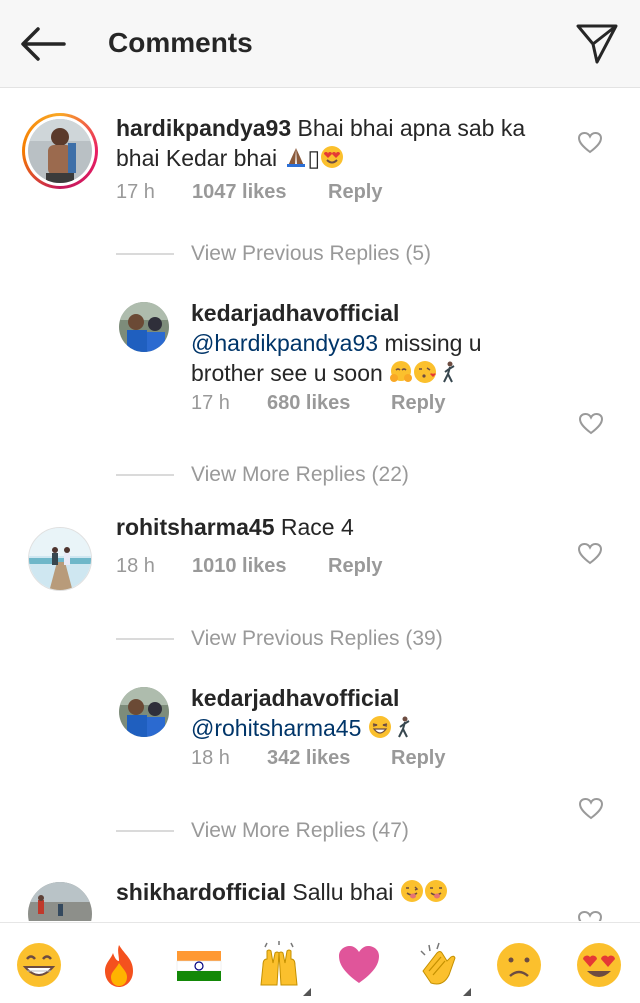 The width and height of the screenshot is (640, 1003). I want to click on likes-count: 342 likes, so click(329, 758).